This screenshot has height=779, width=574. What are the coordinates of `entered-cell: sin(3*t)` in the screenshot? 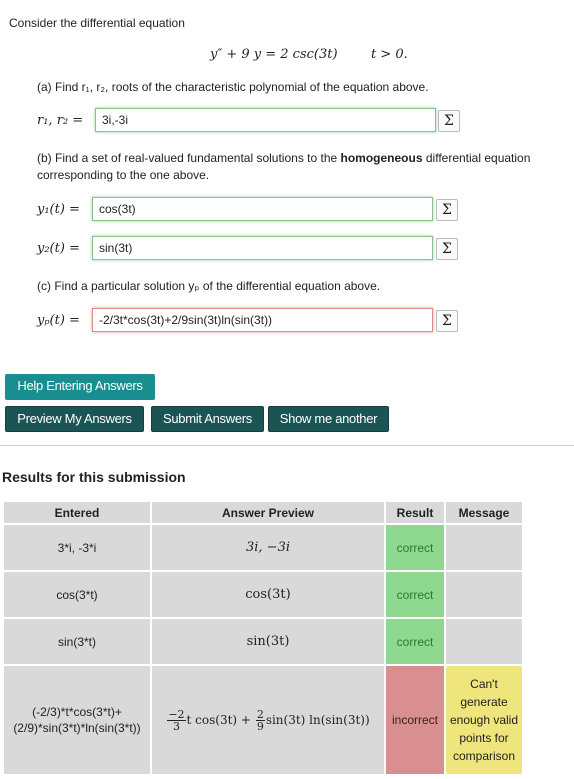 It's located at (77, 641).